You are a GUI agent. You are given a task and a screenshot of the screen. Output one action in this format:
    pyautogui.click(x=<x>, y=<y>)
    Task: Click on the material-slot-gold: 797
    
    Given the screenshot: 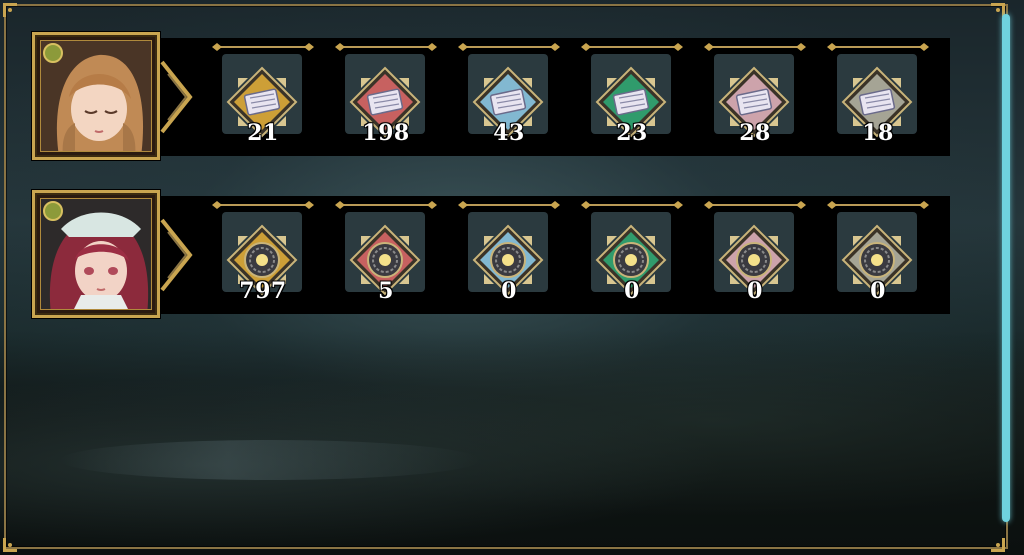 What is the action you would take?
    pyautogui.click(x=263, y=255)
    